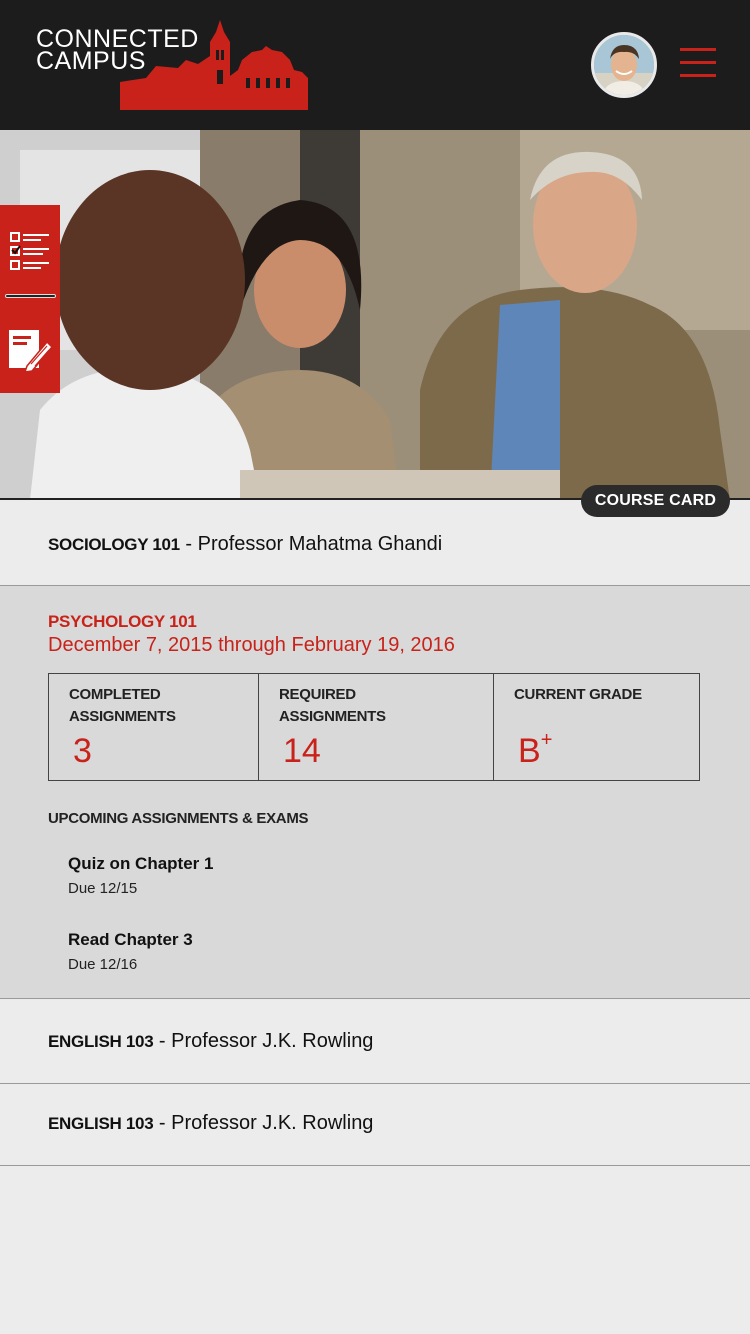 The width and height of the screenshot is (750, 1334). Describe the element at coordinates (82, 751) in the screenshot. I see `stat-value: 3` at that location.